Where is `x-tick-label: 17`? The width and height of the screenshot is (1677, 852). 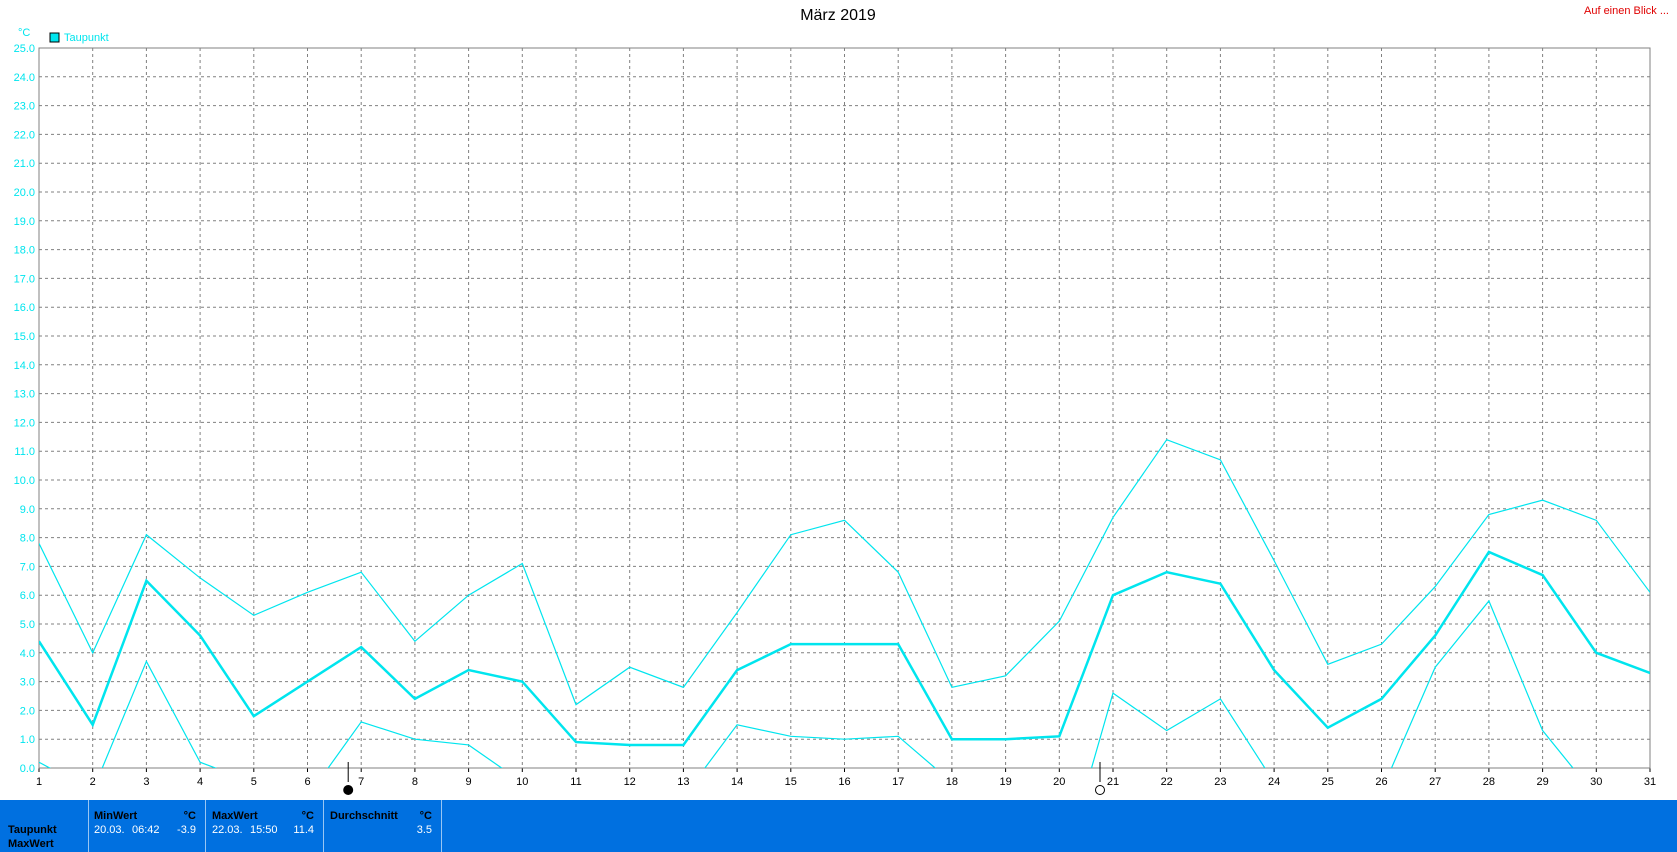 x-tick-label: 17 is located at coordinates (898, 782).